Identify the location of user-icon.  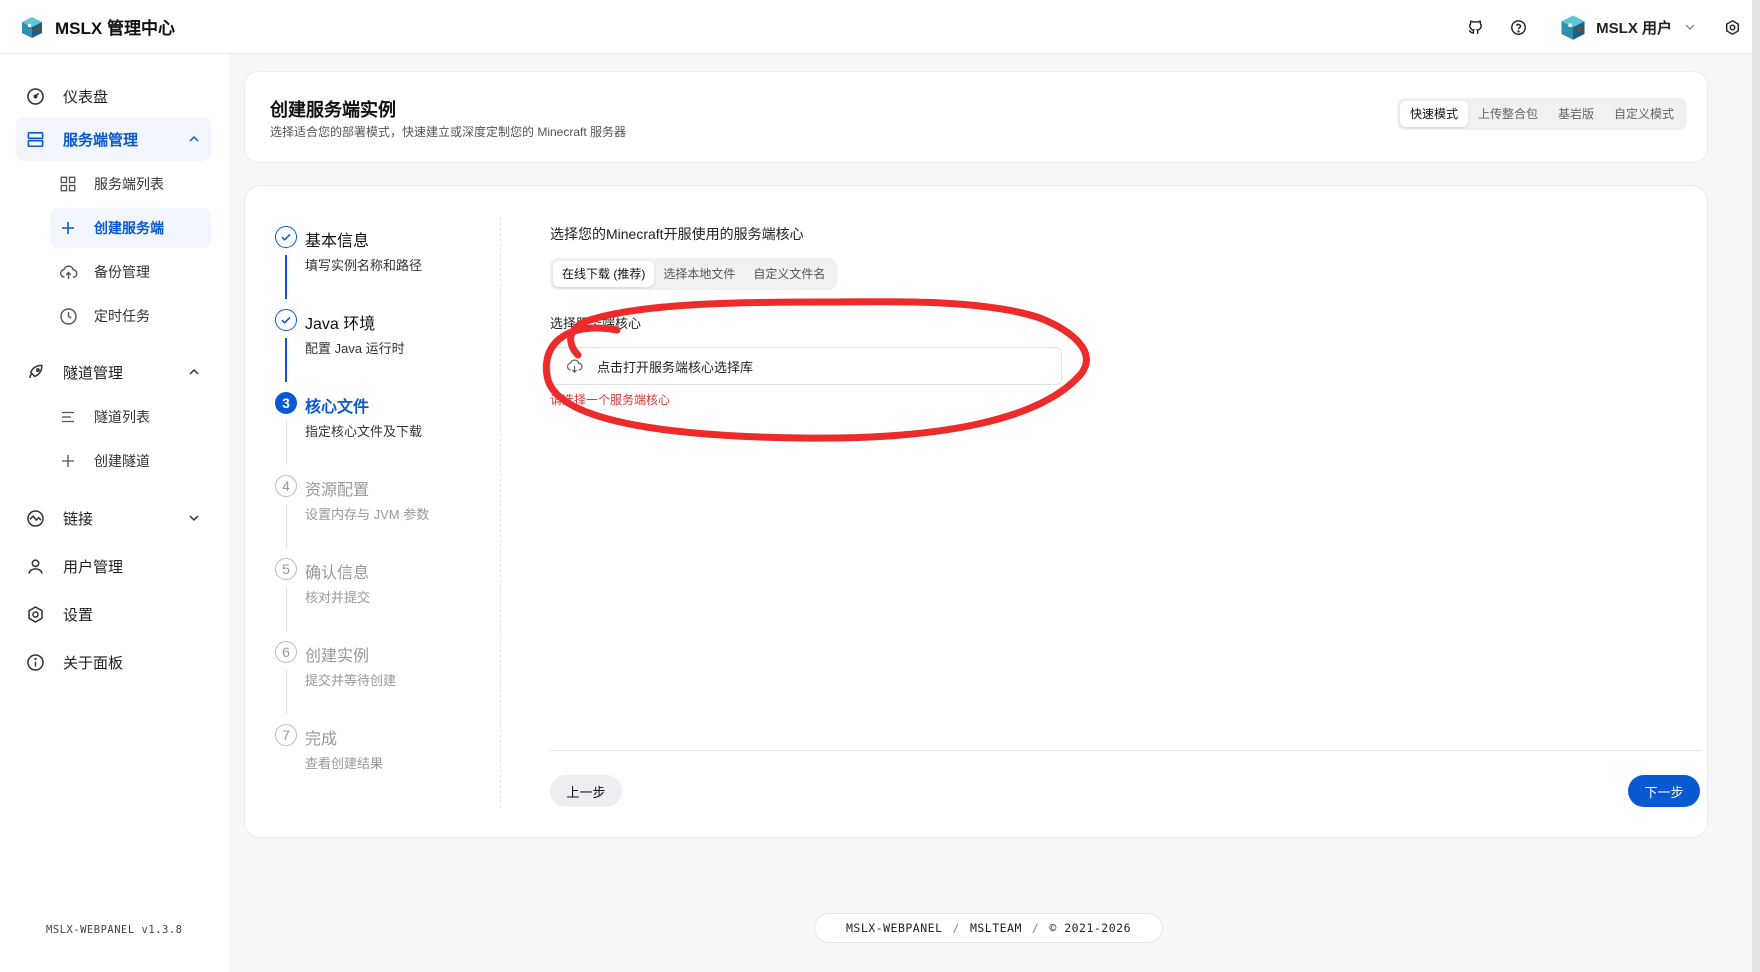
(35, 566).